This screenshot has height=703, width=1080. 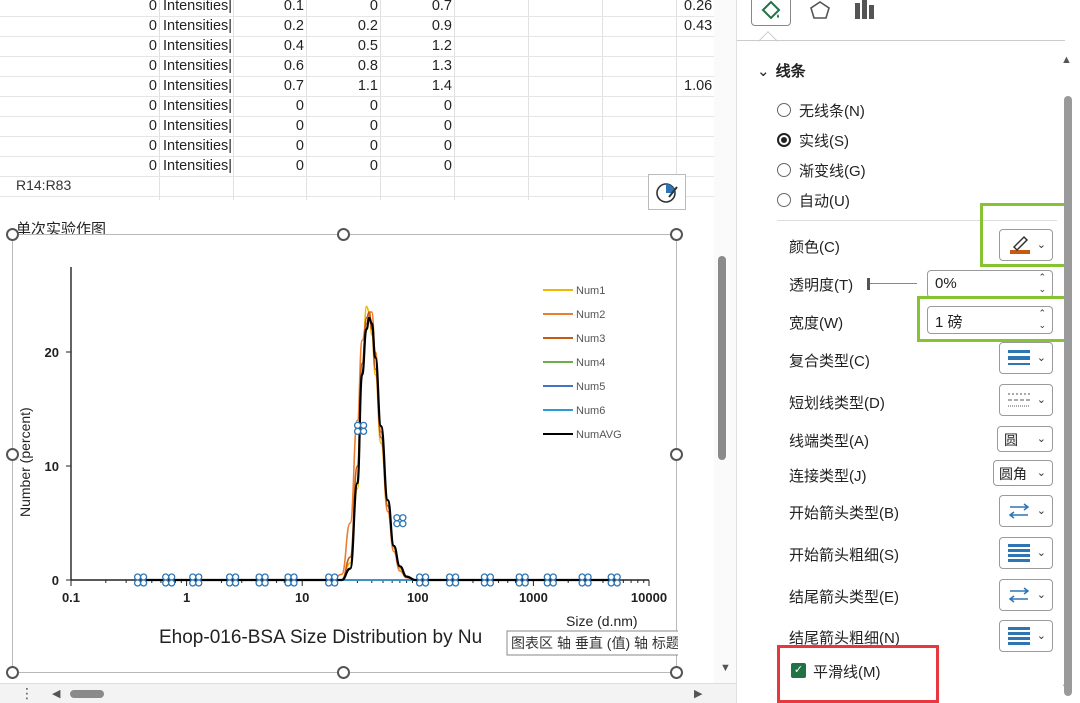 What do you see at coordinates (1025, 439) in the screenshot?
I see `cap-type-dropdown: 圆 ⌄` at bounding box center [1025, 439].